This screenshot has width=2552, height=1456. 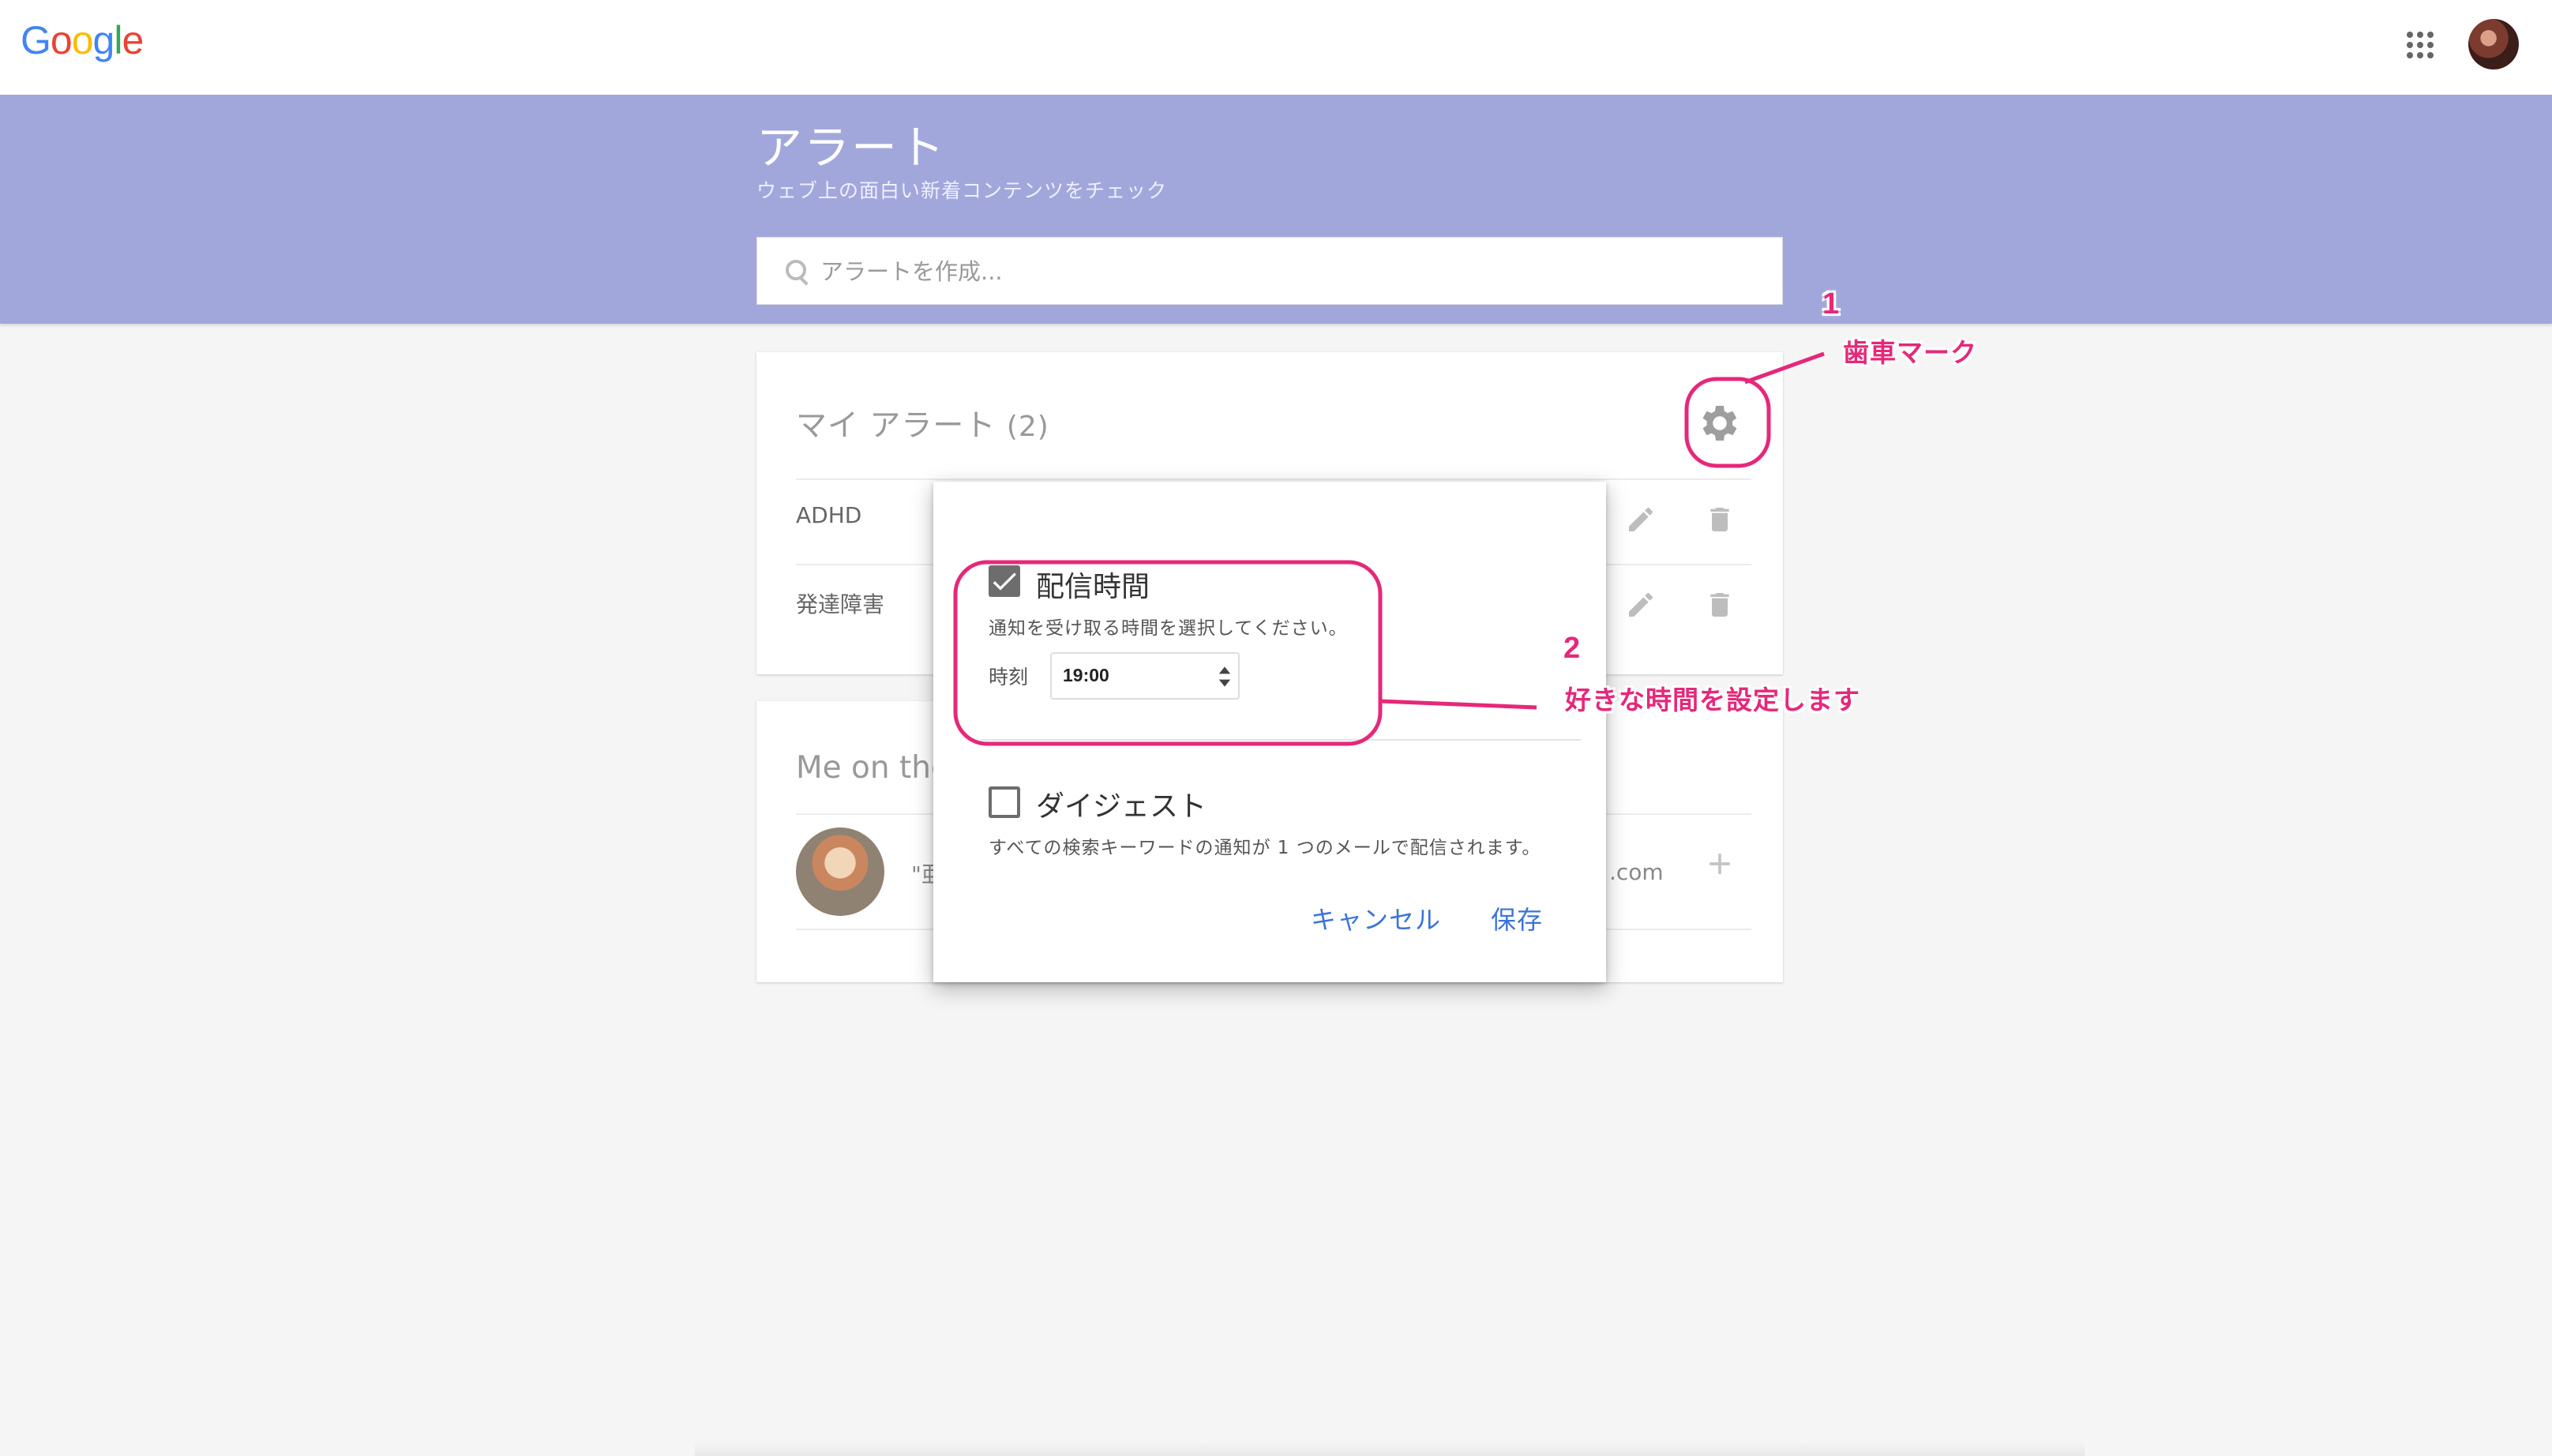 I want to click on annotation-text-2: 好きな時間を設定します, so click(x=1712, y=700).